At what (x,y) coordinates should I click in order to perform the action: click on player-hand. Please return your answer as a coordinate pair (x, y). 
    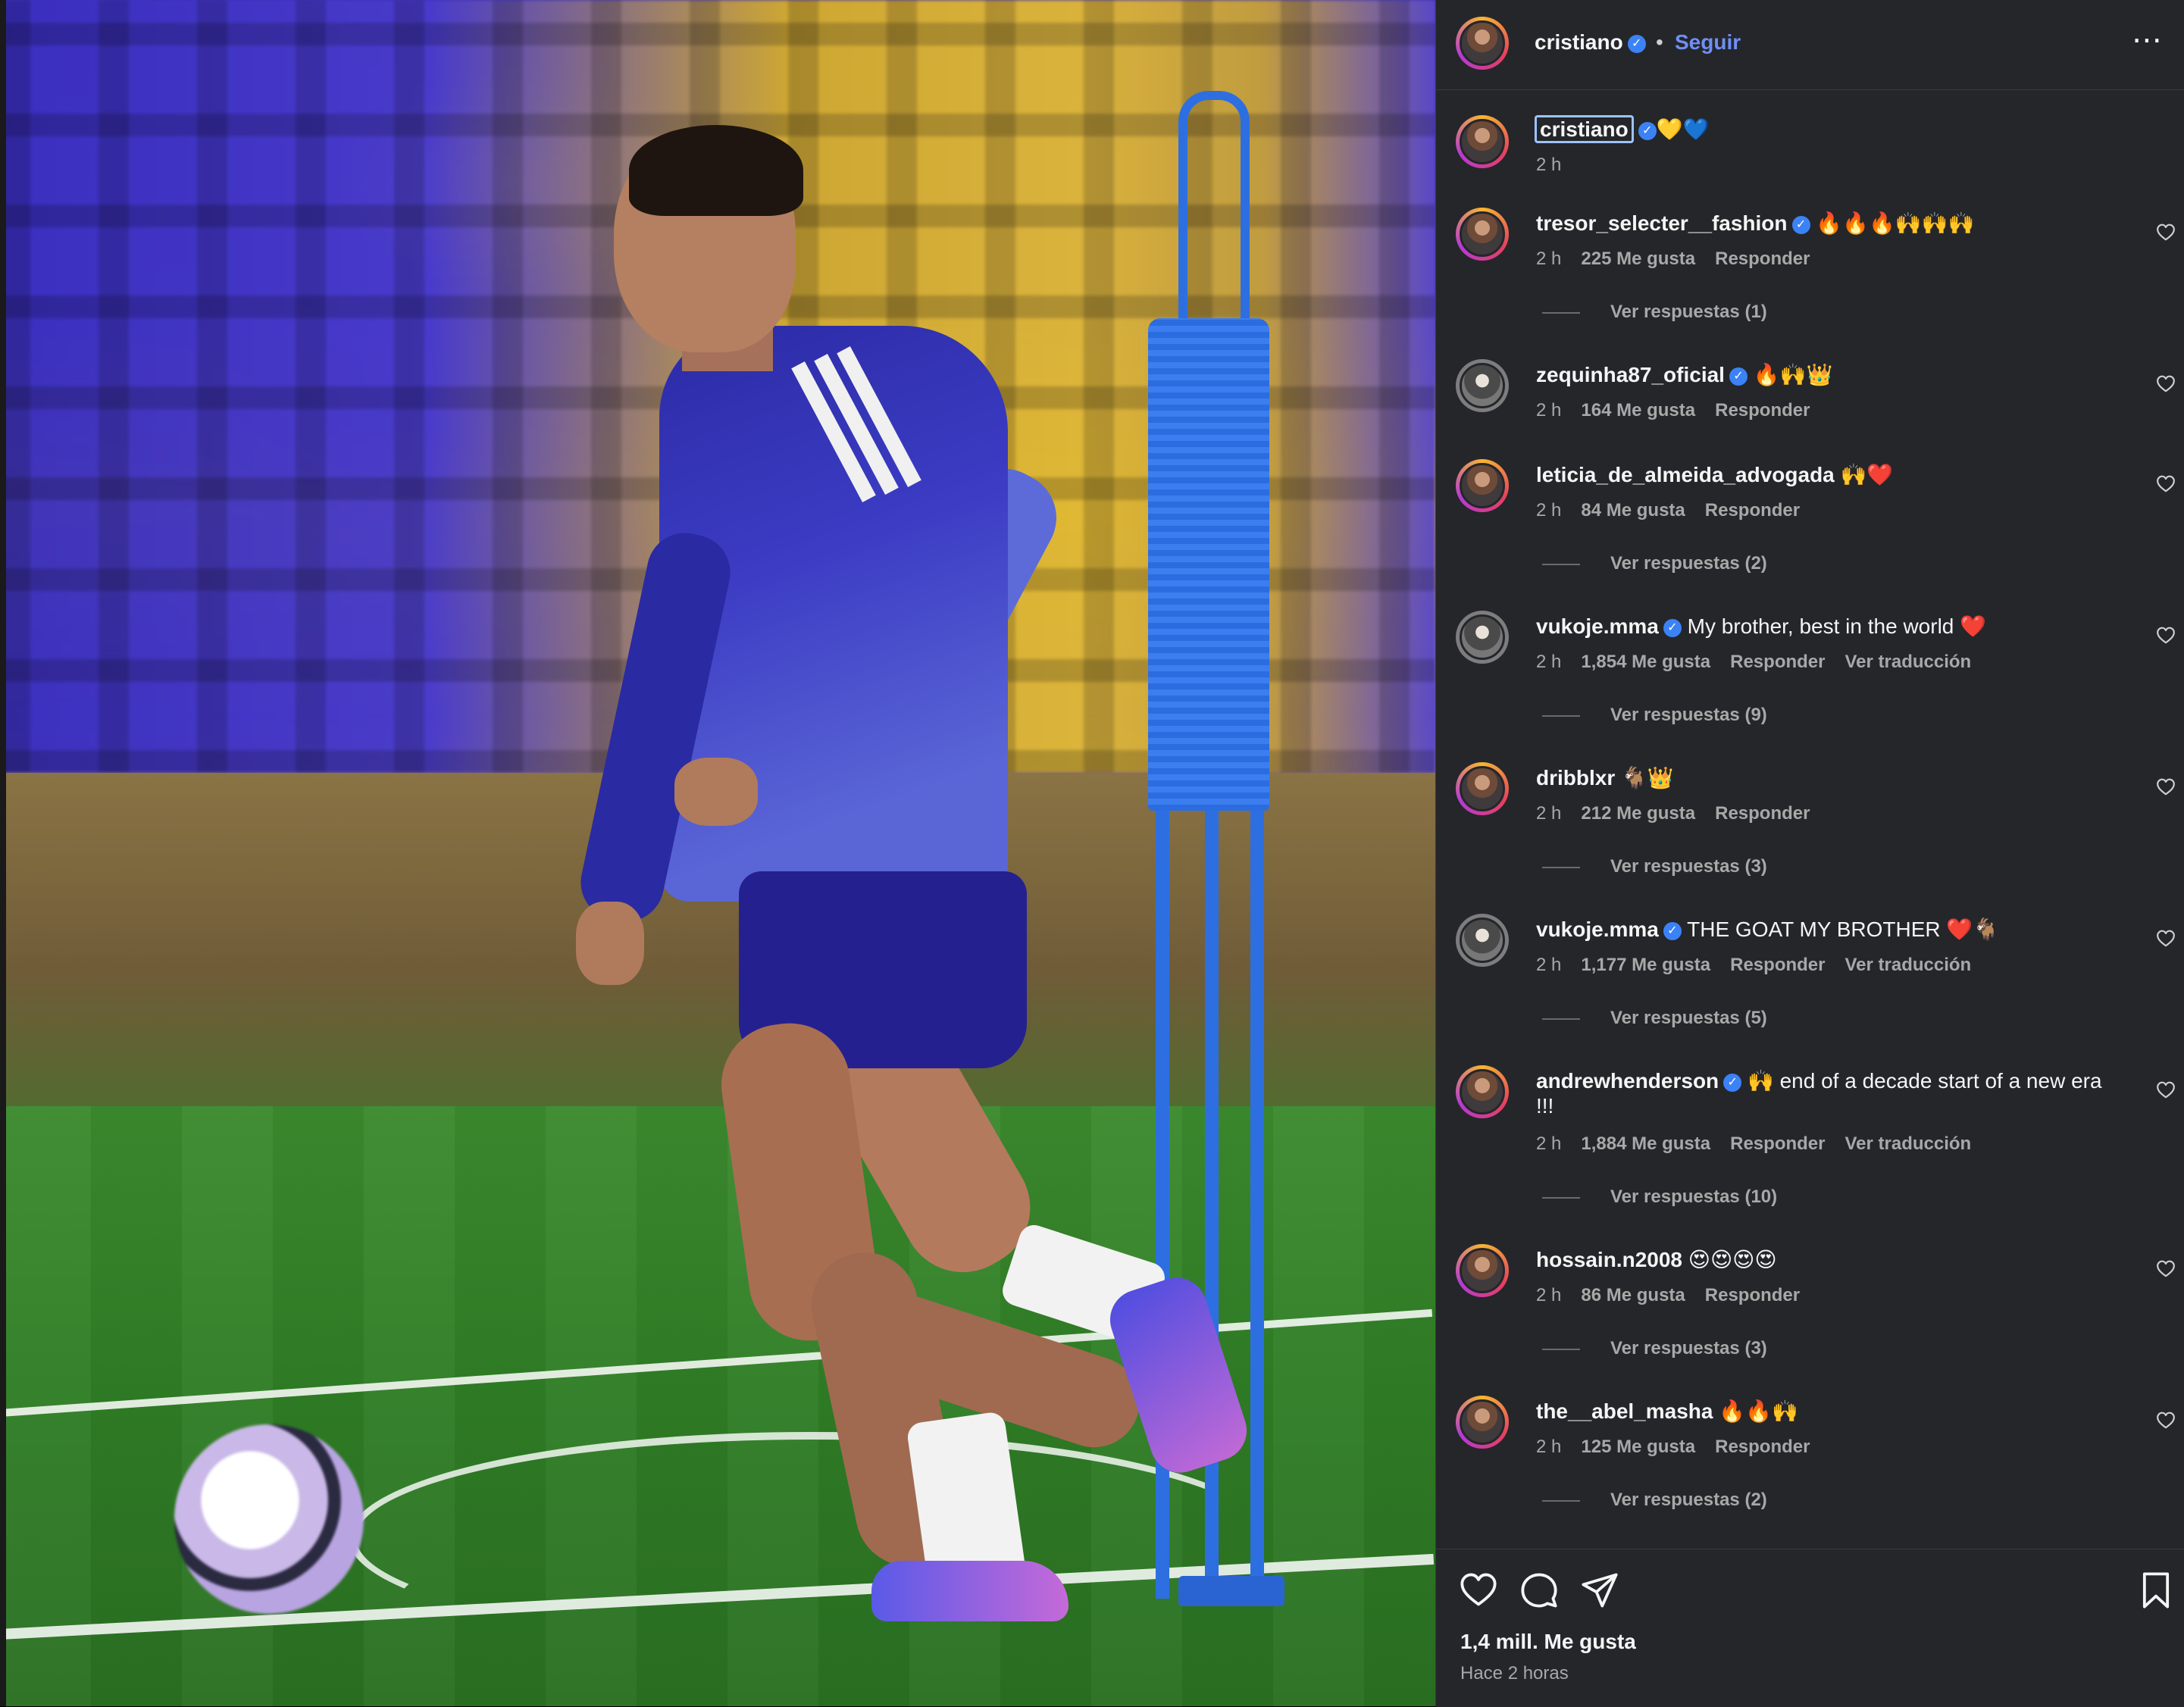
    Looking at the image, I should click on (610, 943).